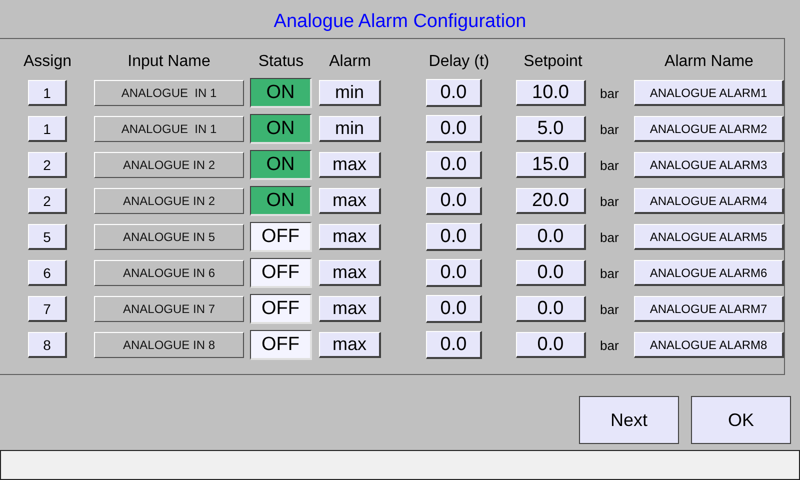 The image size is (800, 480). What do you see at coordinates (169, 345) in the screenshot?
I see `input-name-button: ANALOGUE IN 8` at bounding box center [169, 345].